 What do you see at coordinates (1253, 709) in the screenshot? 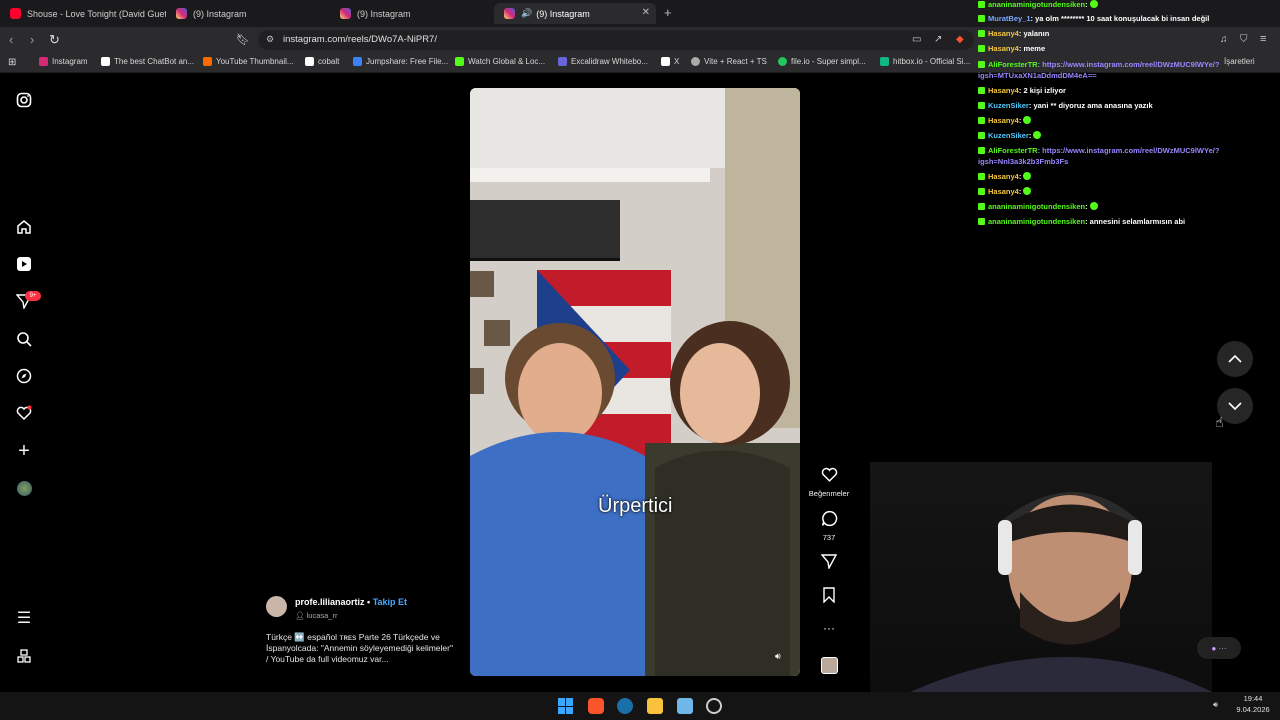
I see `clock-date: 9.04.2026` at bounding box center [1253, 709].